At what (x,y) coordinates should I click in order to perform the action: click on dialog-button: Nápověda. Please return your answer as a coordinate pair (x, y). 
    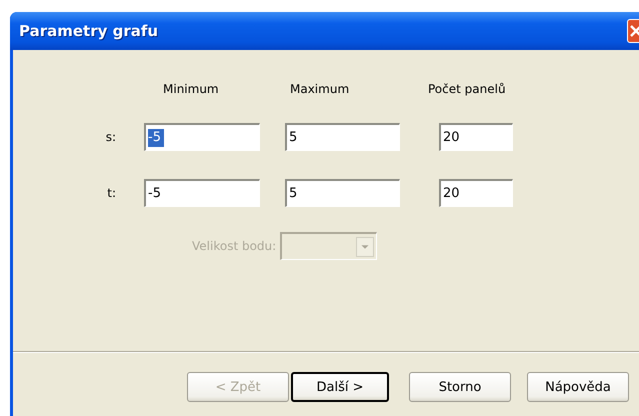
    Looking at the image, I should click on (578, 387).